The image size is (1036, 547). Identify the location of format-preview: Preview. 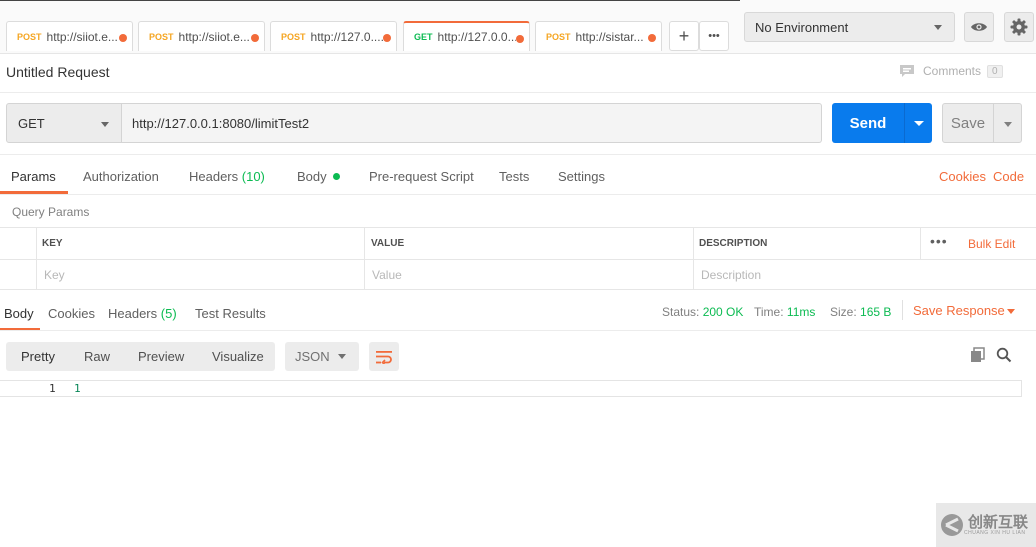
(161, 356).